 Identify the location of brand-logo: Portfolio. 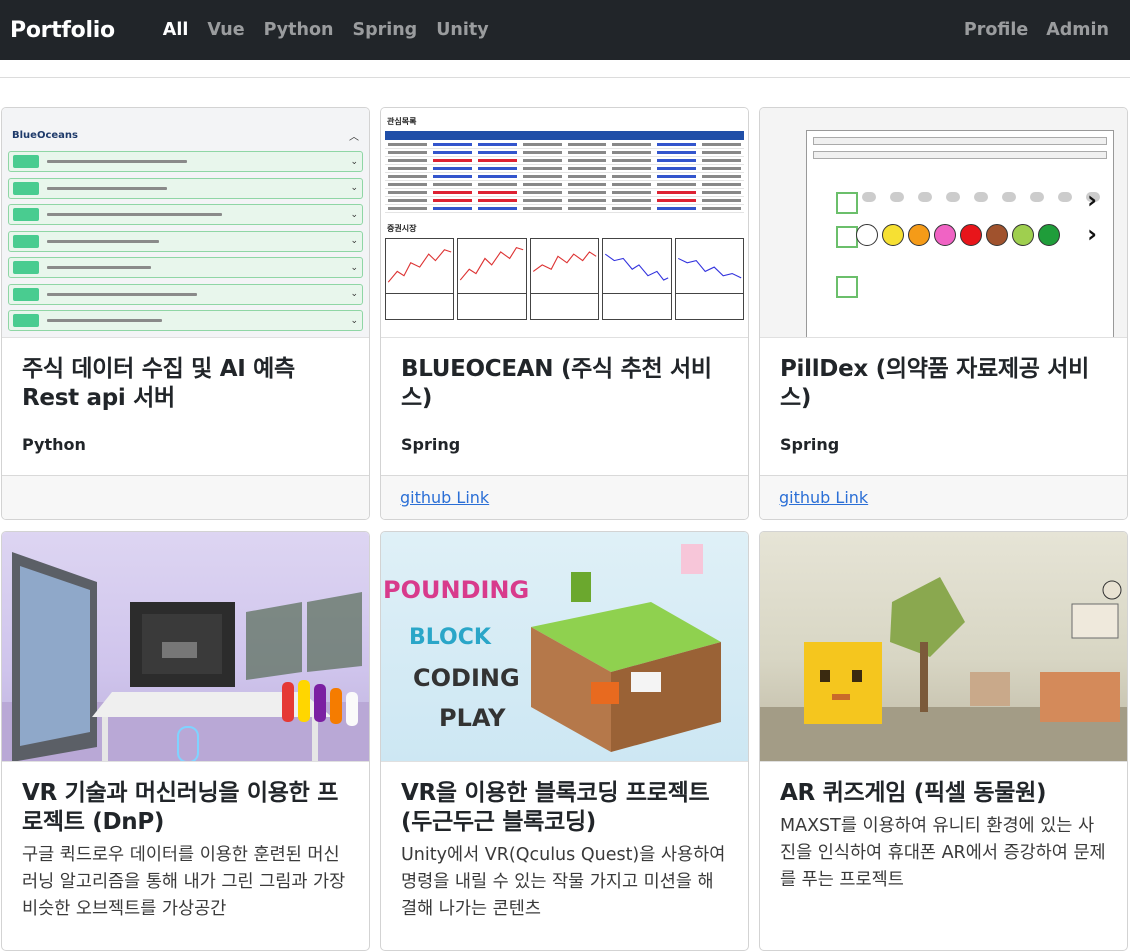
(62, 30).